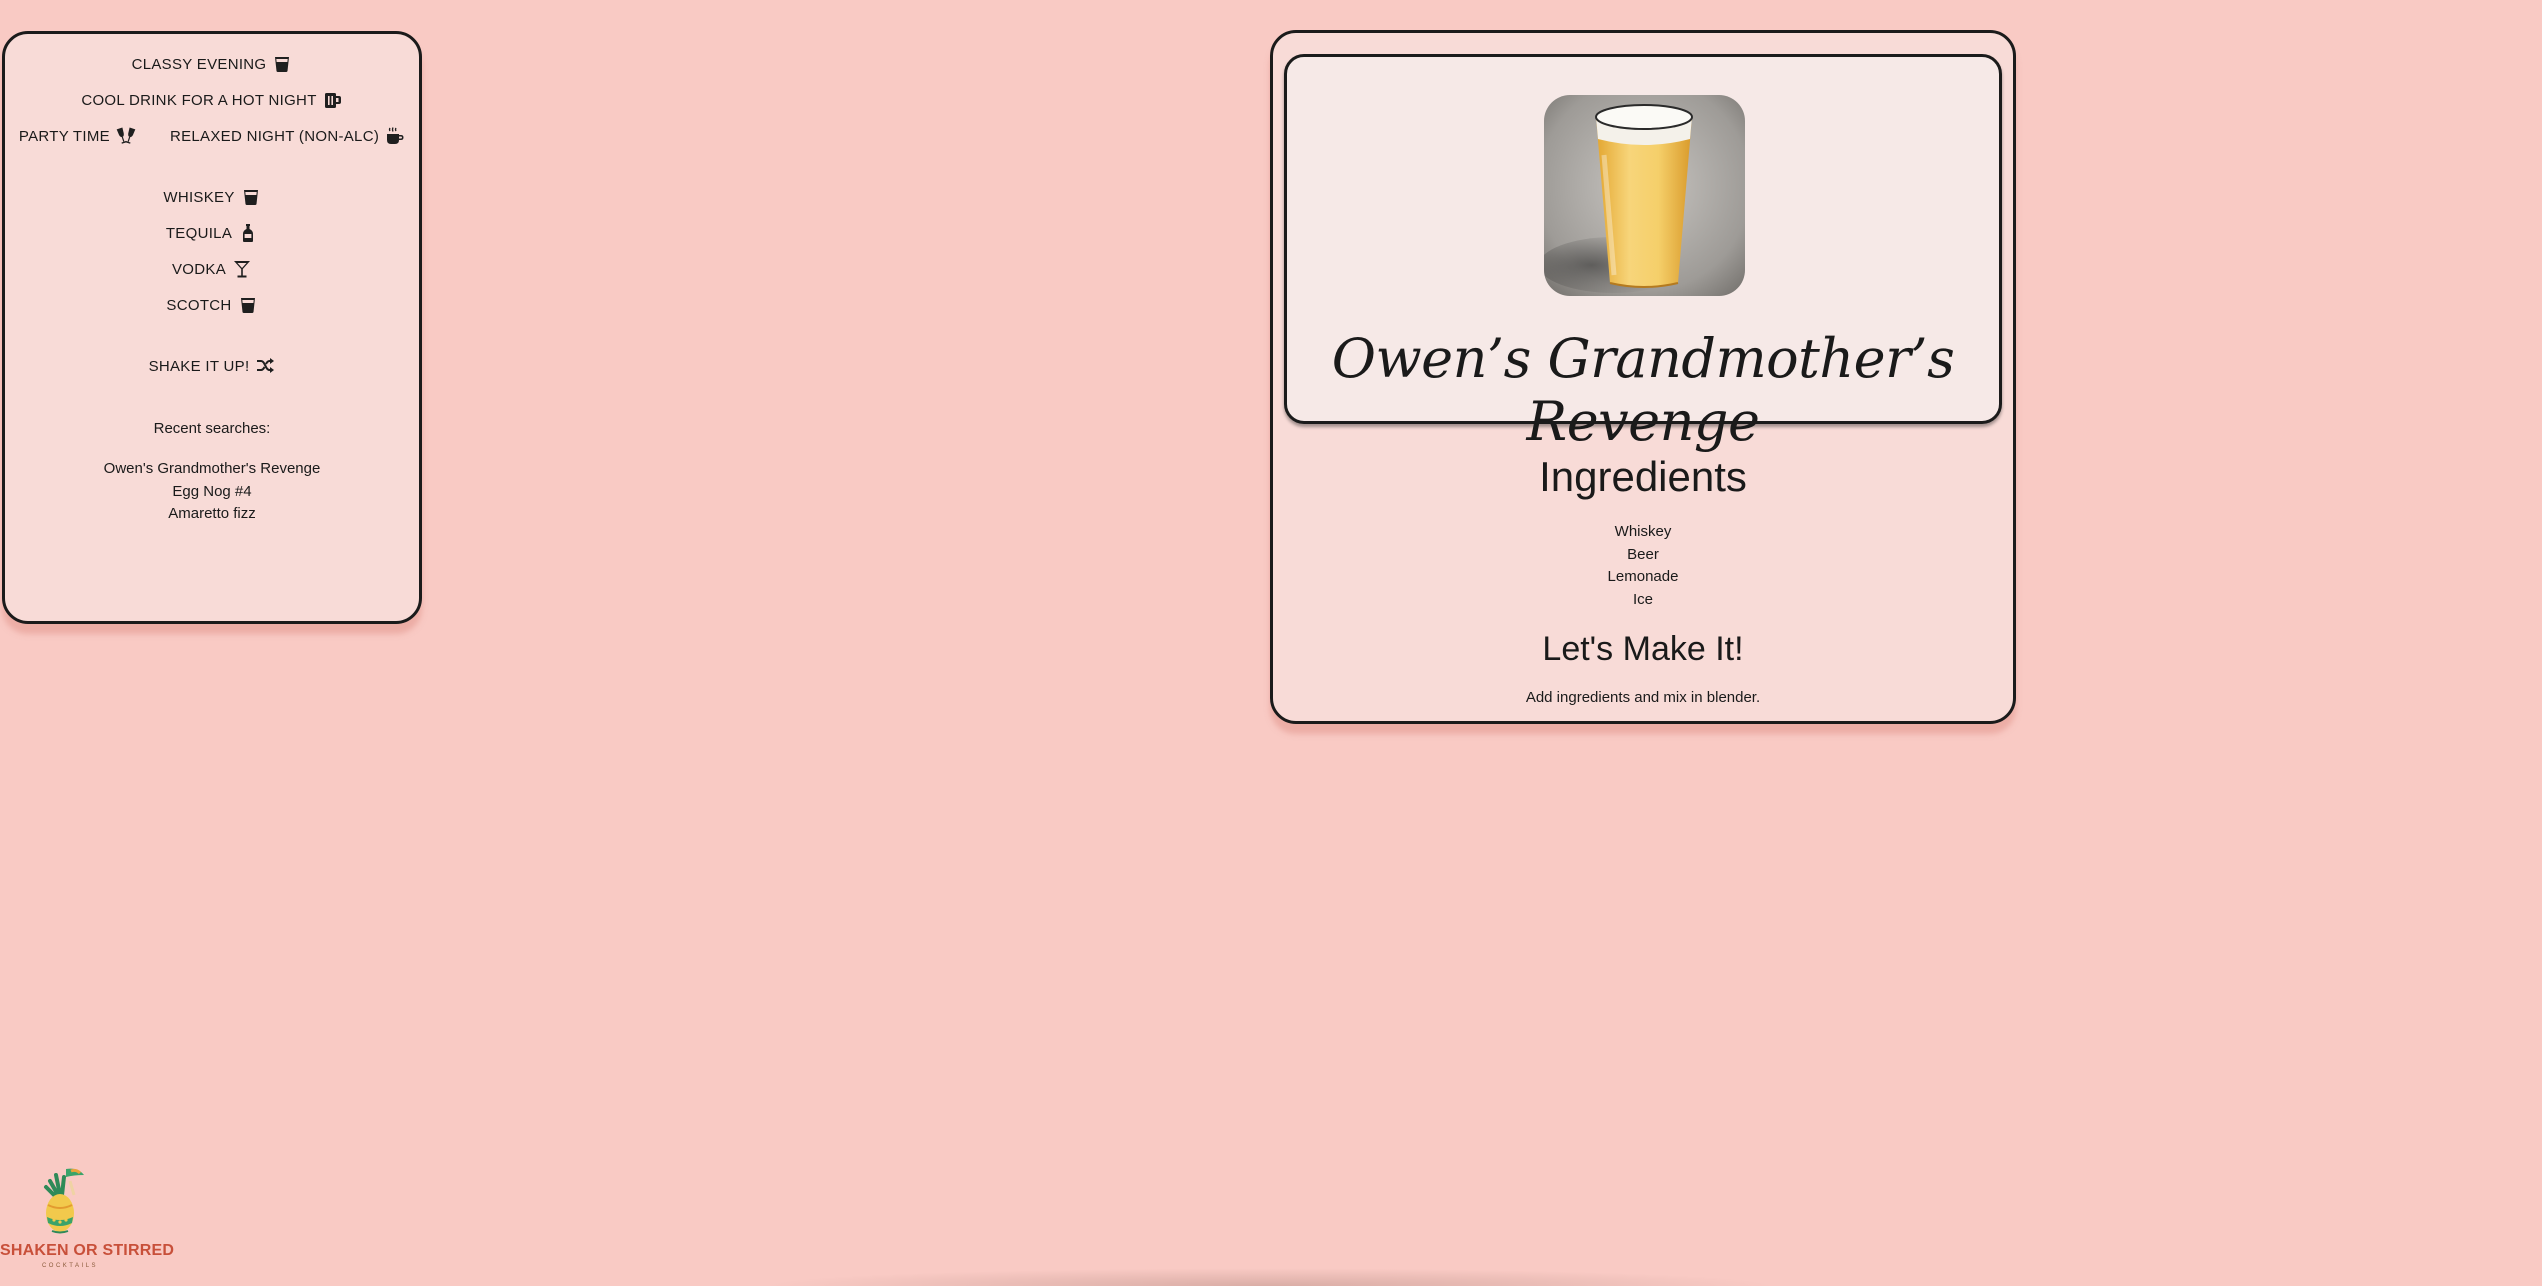  I want to click on logo-name: SHAKEN OR STIRRED, so click(87, 1250).